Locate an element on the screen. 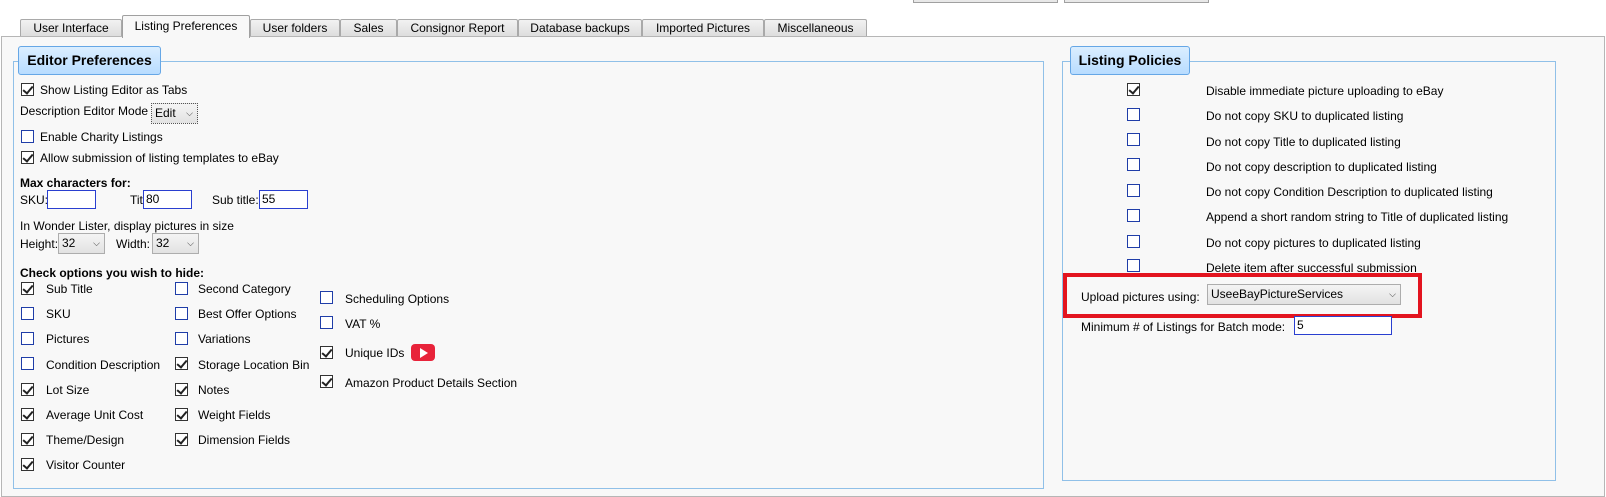 The width and height of the screenshot is (1606, 497). hide-amazon-details-checkbox is located at coordinates (326, 381).